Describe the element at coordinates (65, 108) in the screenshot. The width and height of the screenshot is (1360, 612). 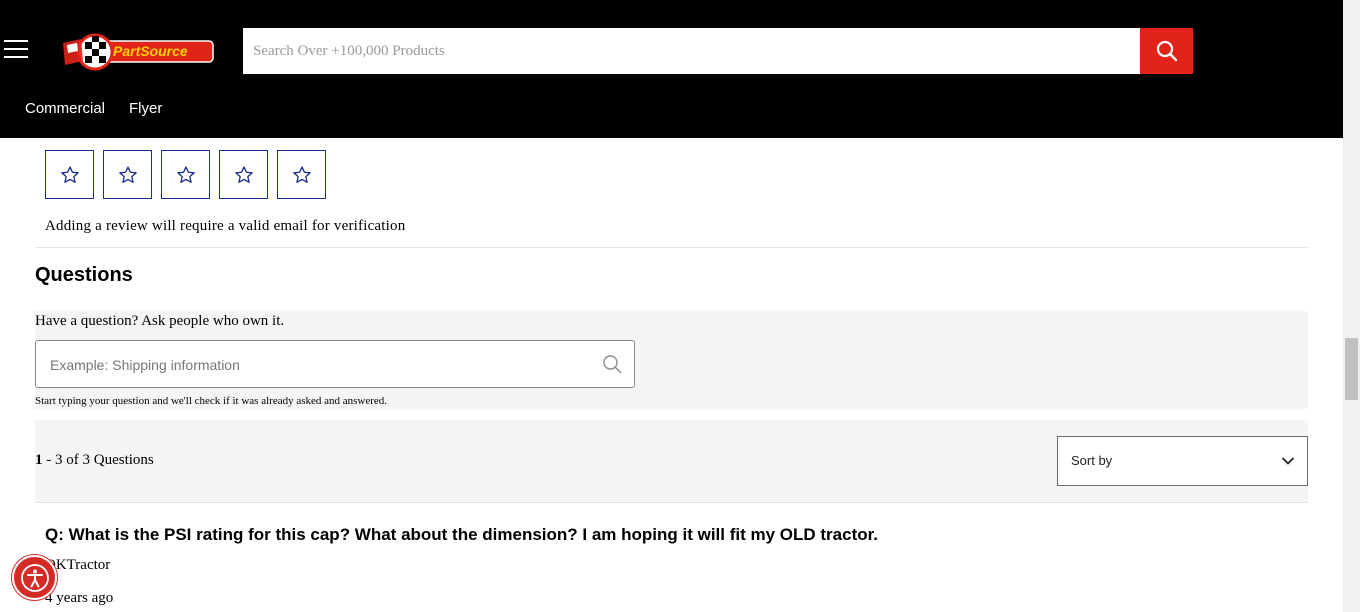
I see `nav-commercial: Commercial` at that location.